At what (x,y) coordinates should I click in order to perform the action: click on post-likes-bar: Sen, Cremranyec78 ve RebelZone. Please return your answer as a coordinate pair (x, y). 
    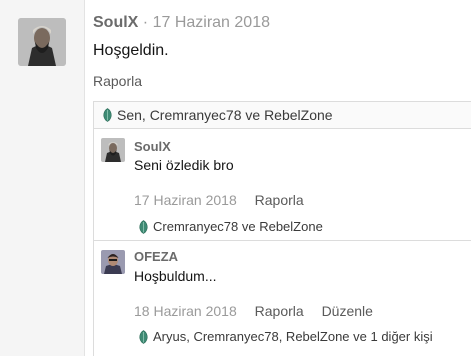
    Looking at the image, I should click on (282, 115).